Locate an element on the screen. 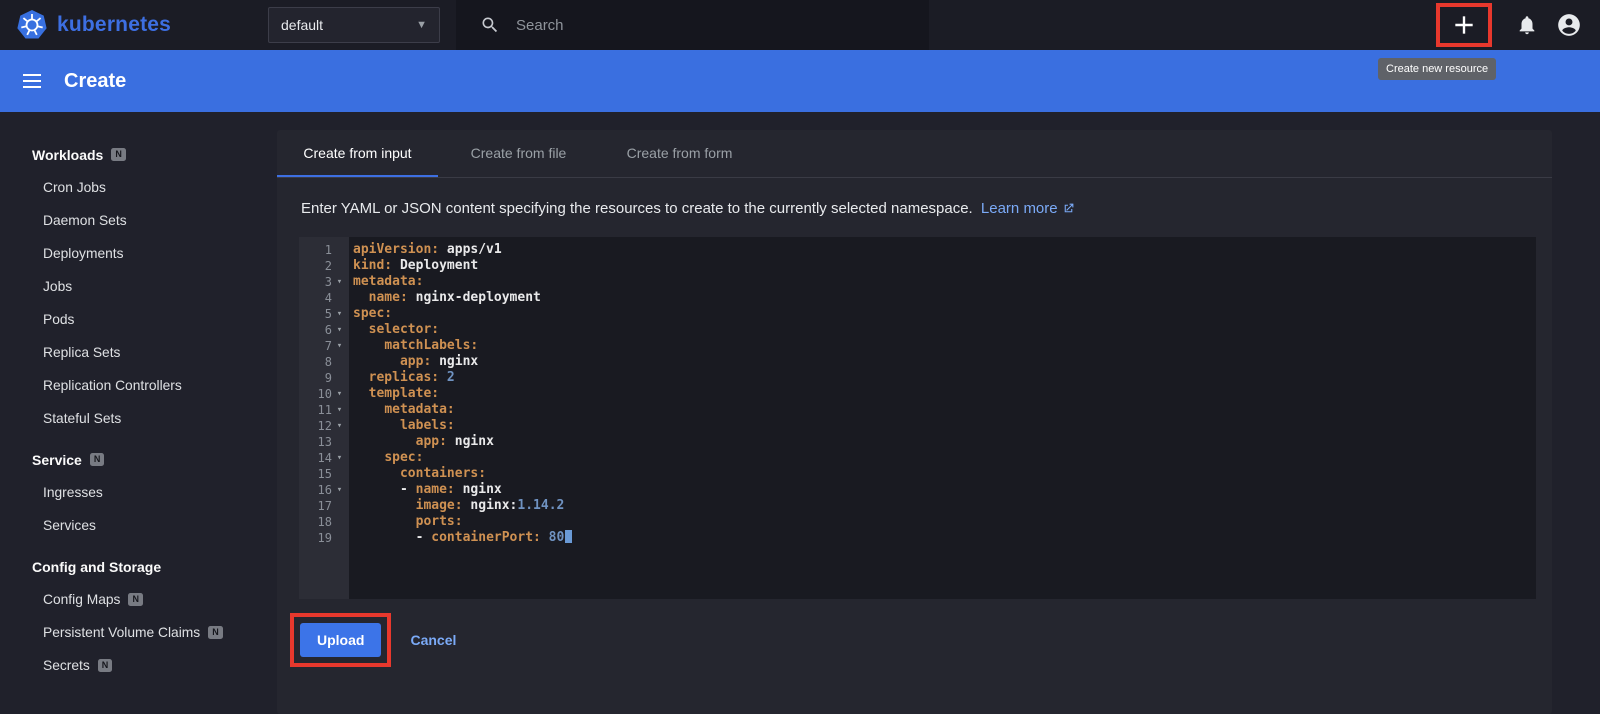 The width and height of the screenshot is (1600, 714). sidebar-item-label: Stateful Sets is located at coordinates (82, 418).